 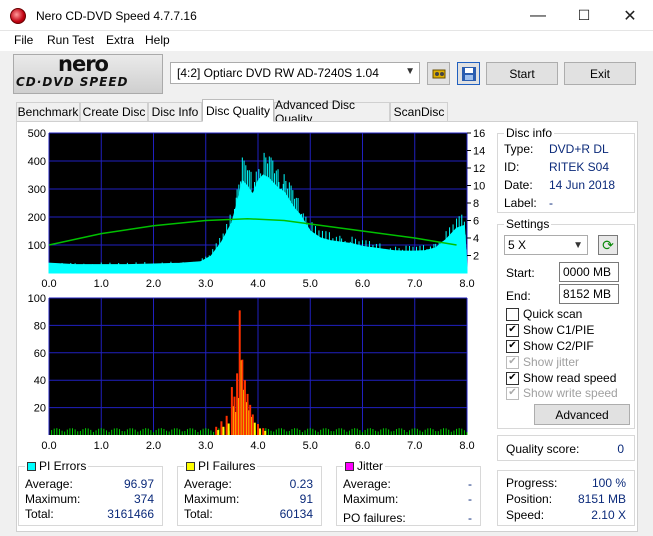 What do you see at coordinates (601, 499) in the screenshot?
I see `position-value: 8151 MB` at bounding box center [601, 499].